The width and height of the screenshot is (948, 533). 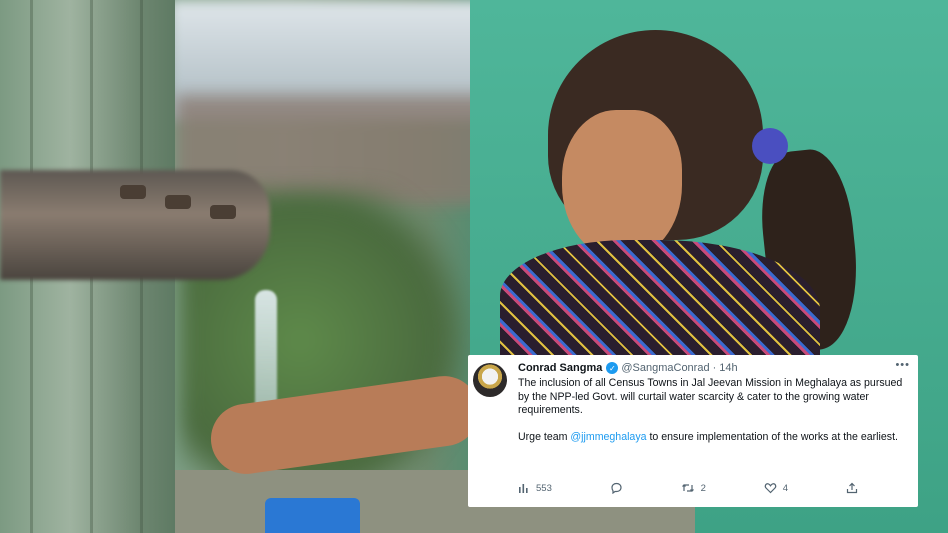 I want to click on heart-icon, so click(x=770, y=488).